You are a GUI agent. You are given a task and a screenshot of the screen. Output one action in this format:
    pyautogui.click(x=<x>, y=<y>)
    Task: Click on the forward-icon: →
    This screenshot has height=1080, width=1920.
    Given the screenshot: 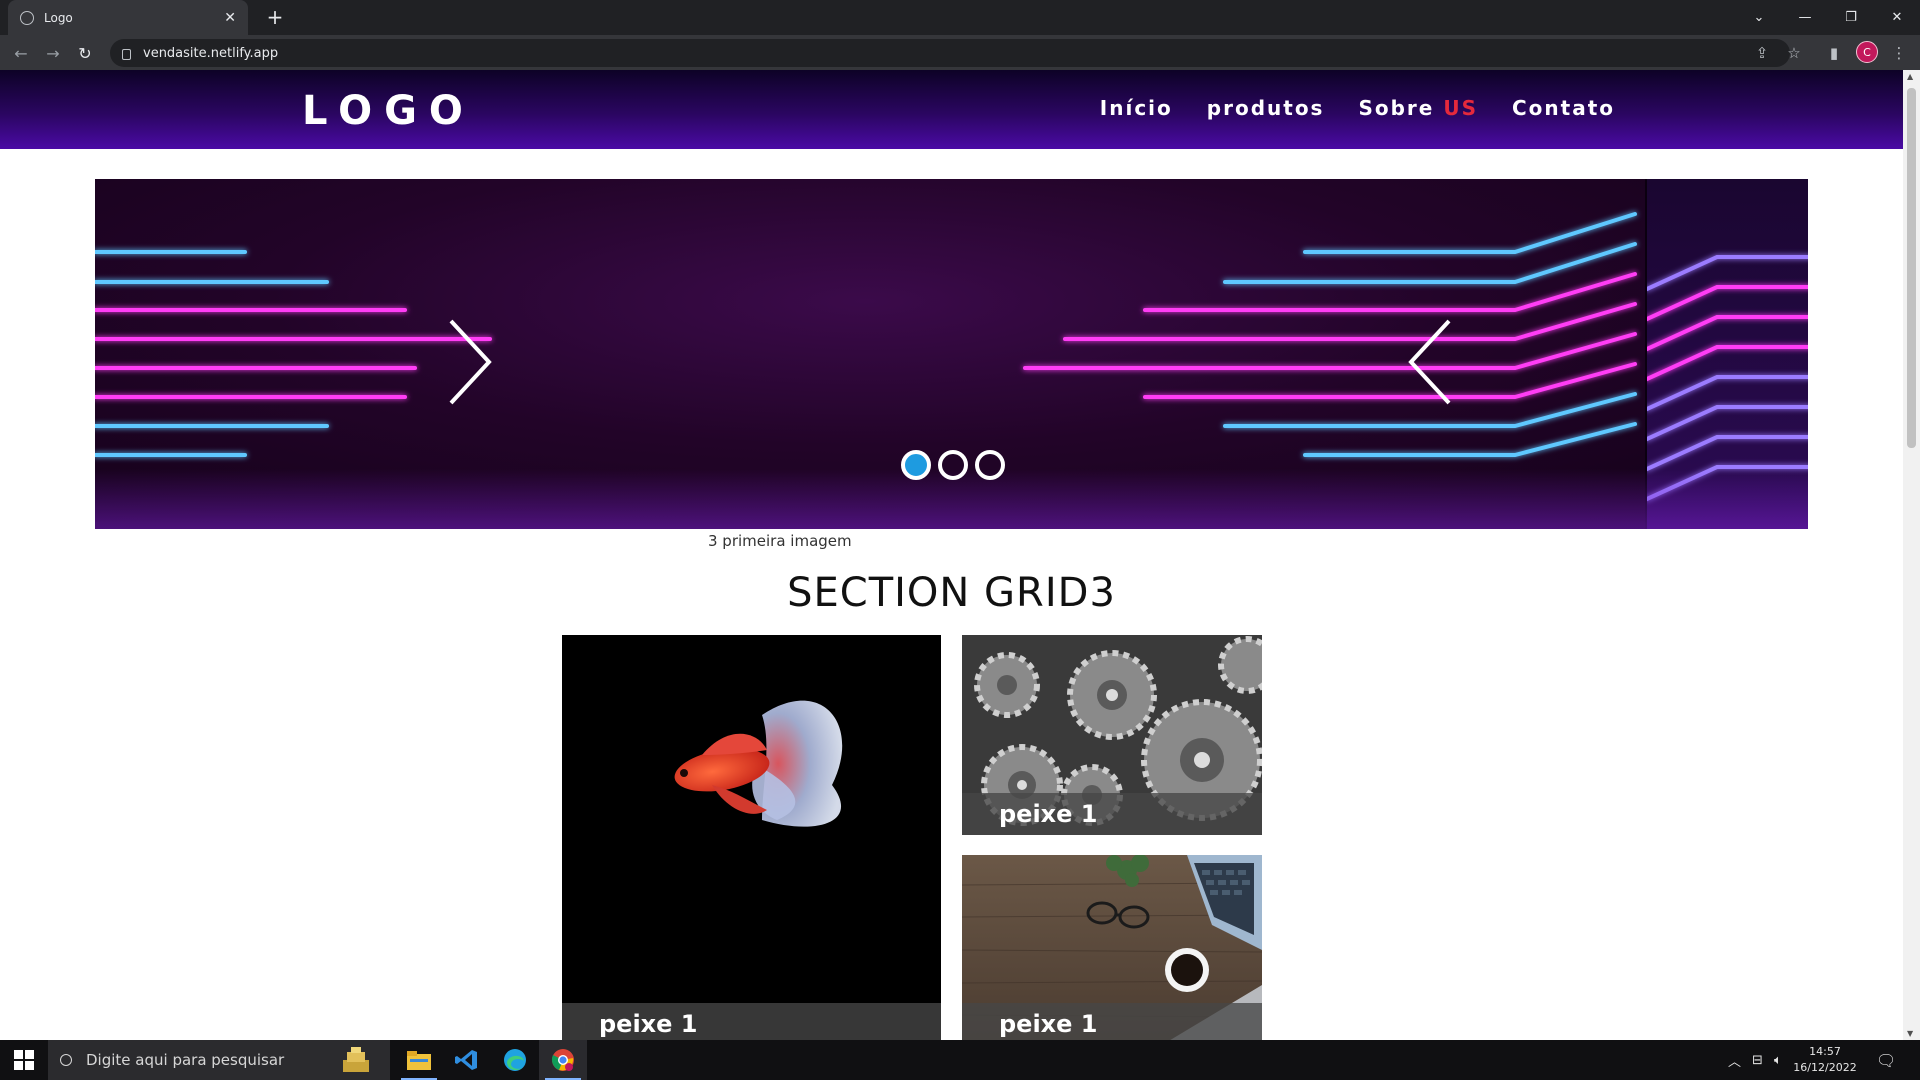 What is the action you would take?
    pyautogui.click(x=53, y=53)
    